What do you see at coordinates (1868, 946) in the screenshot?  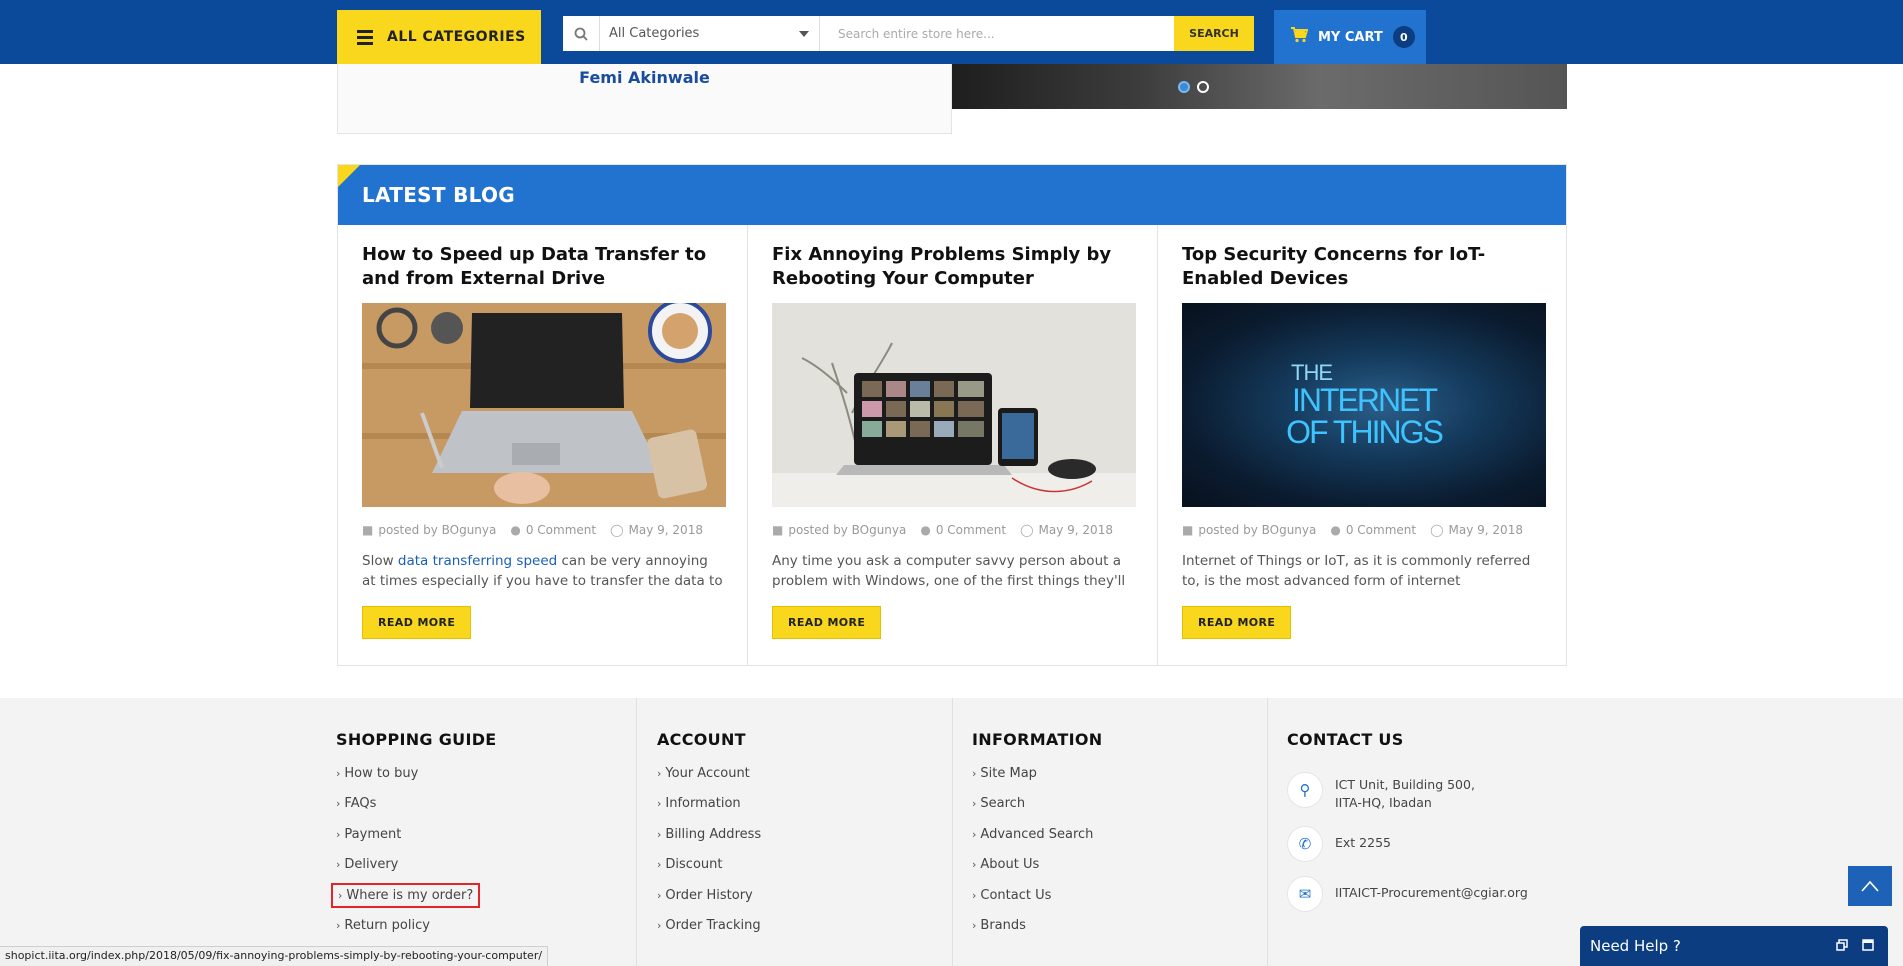 I see `maximize-icon` at bounding box center [1868, 946].